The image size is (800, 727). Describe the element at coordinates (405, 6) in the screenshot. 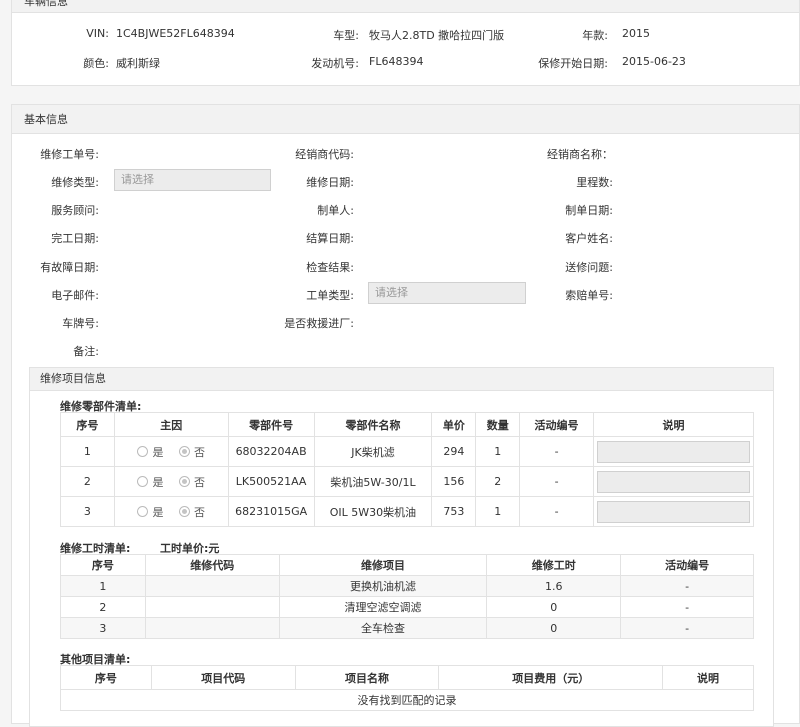

I see `vehicle-info-header: 车辆信息` at that location.